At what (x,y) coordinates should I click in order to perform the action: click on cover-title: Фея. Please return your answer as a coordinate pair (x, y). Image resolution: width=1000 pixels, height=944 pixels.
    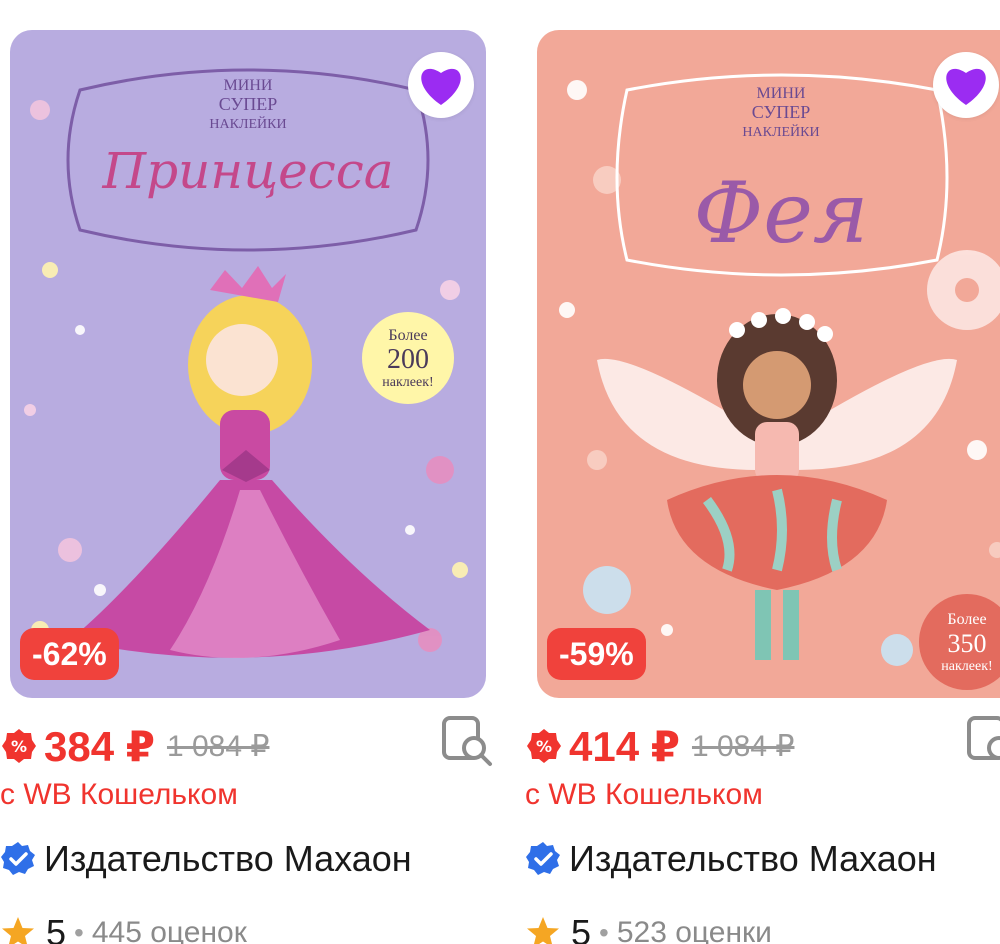
    Looking at the image, I should click on (780, 213).